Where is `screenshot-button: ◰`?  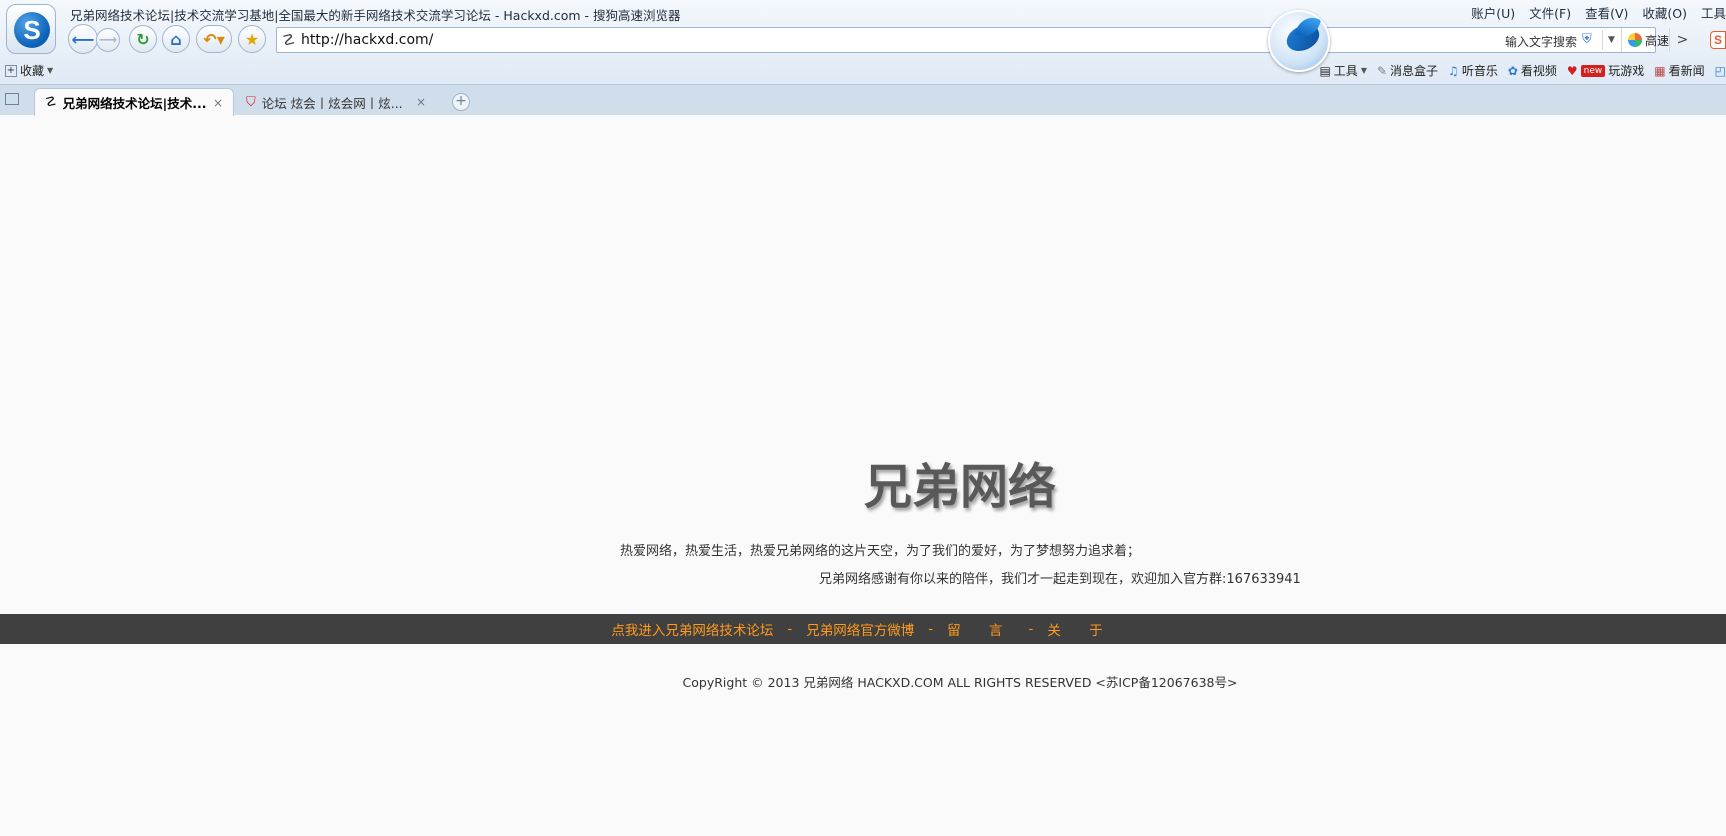
screenshot-button: ◰ is located at coordinates (1720, 70).